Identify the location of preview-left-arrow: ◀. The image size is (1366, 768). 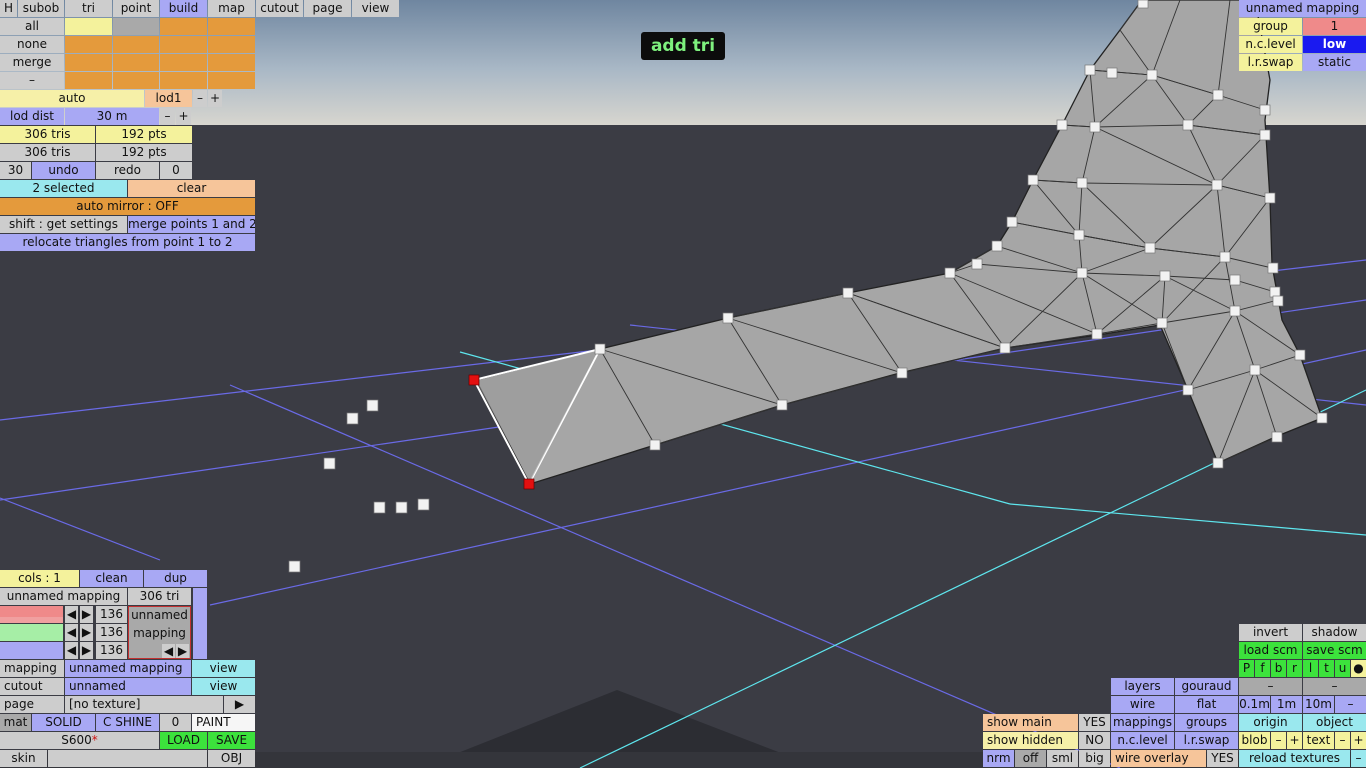
(168, 651).